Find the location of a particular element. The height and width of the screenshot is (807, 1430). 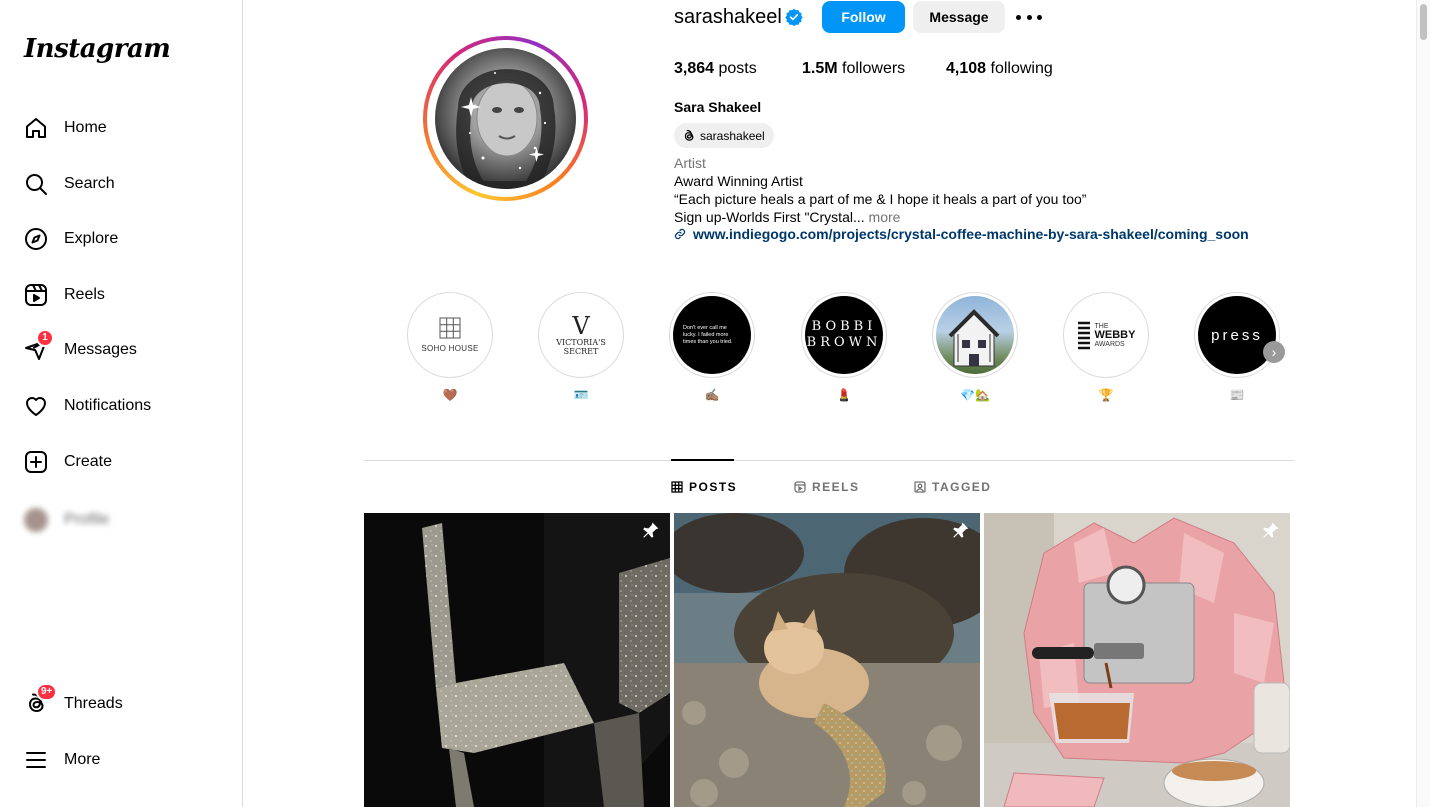

verified-badge-icon is located at coordinates (794, 17).